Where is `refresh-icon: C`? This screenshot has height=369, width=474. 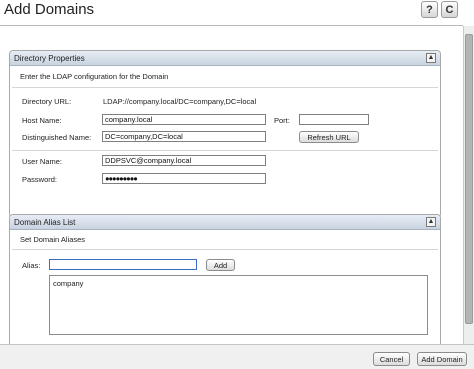 refresh-icon: C is located at coordinates (449, 9).